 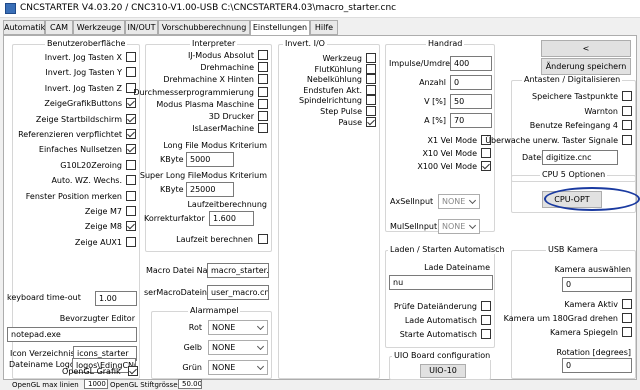 What do you see at coordinates (44, 297) in the screenshot?
I see `keyboard-timeout-label: keyboard time-out` at bounding box center [44, 297].